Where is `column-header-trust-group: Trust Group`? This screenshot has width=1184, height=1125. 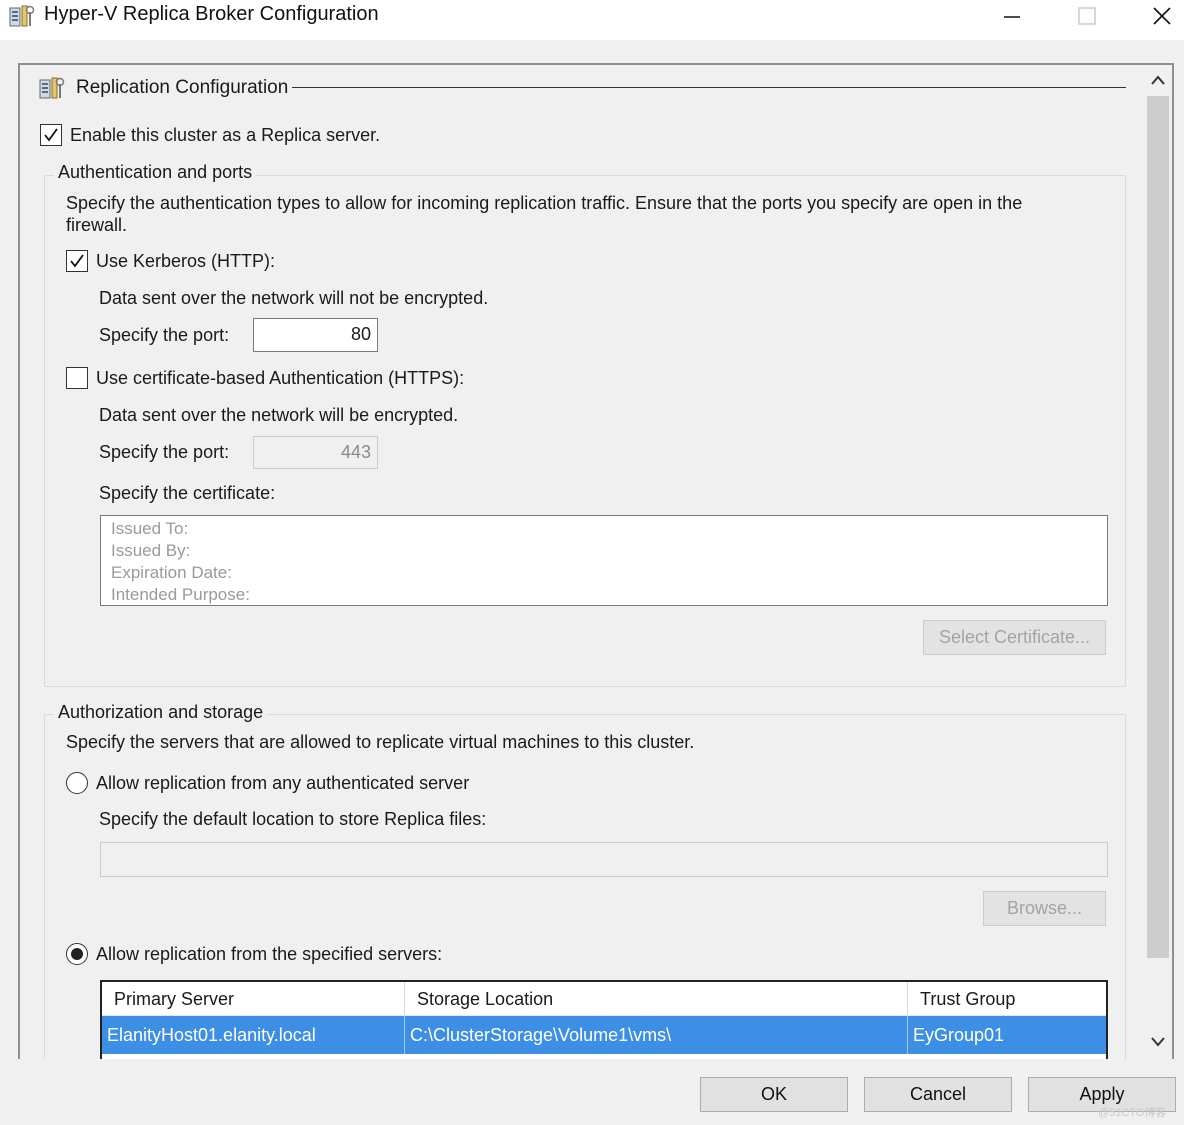
column-header-trust-group: Trust Group is located at coordinates (1007, 998).